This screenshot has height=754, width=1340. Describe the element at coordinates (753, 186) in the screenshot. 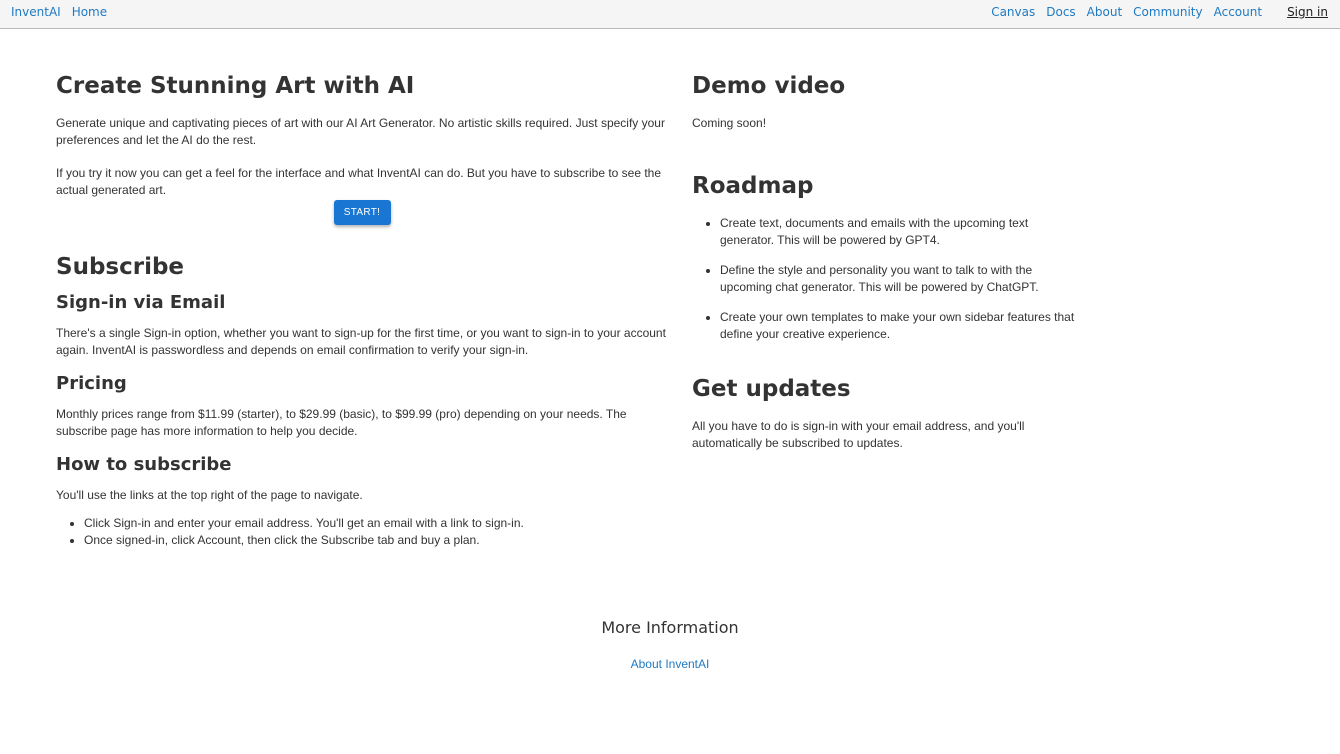

I see `roadmap-title: Roadmap` at that location.